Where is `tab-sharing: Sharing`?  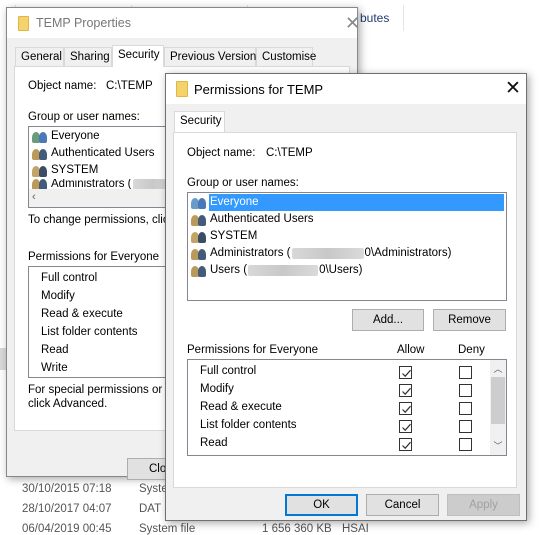
tab-sharing: Sharing is located at coordinates (88, 57).